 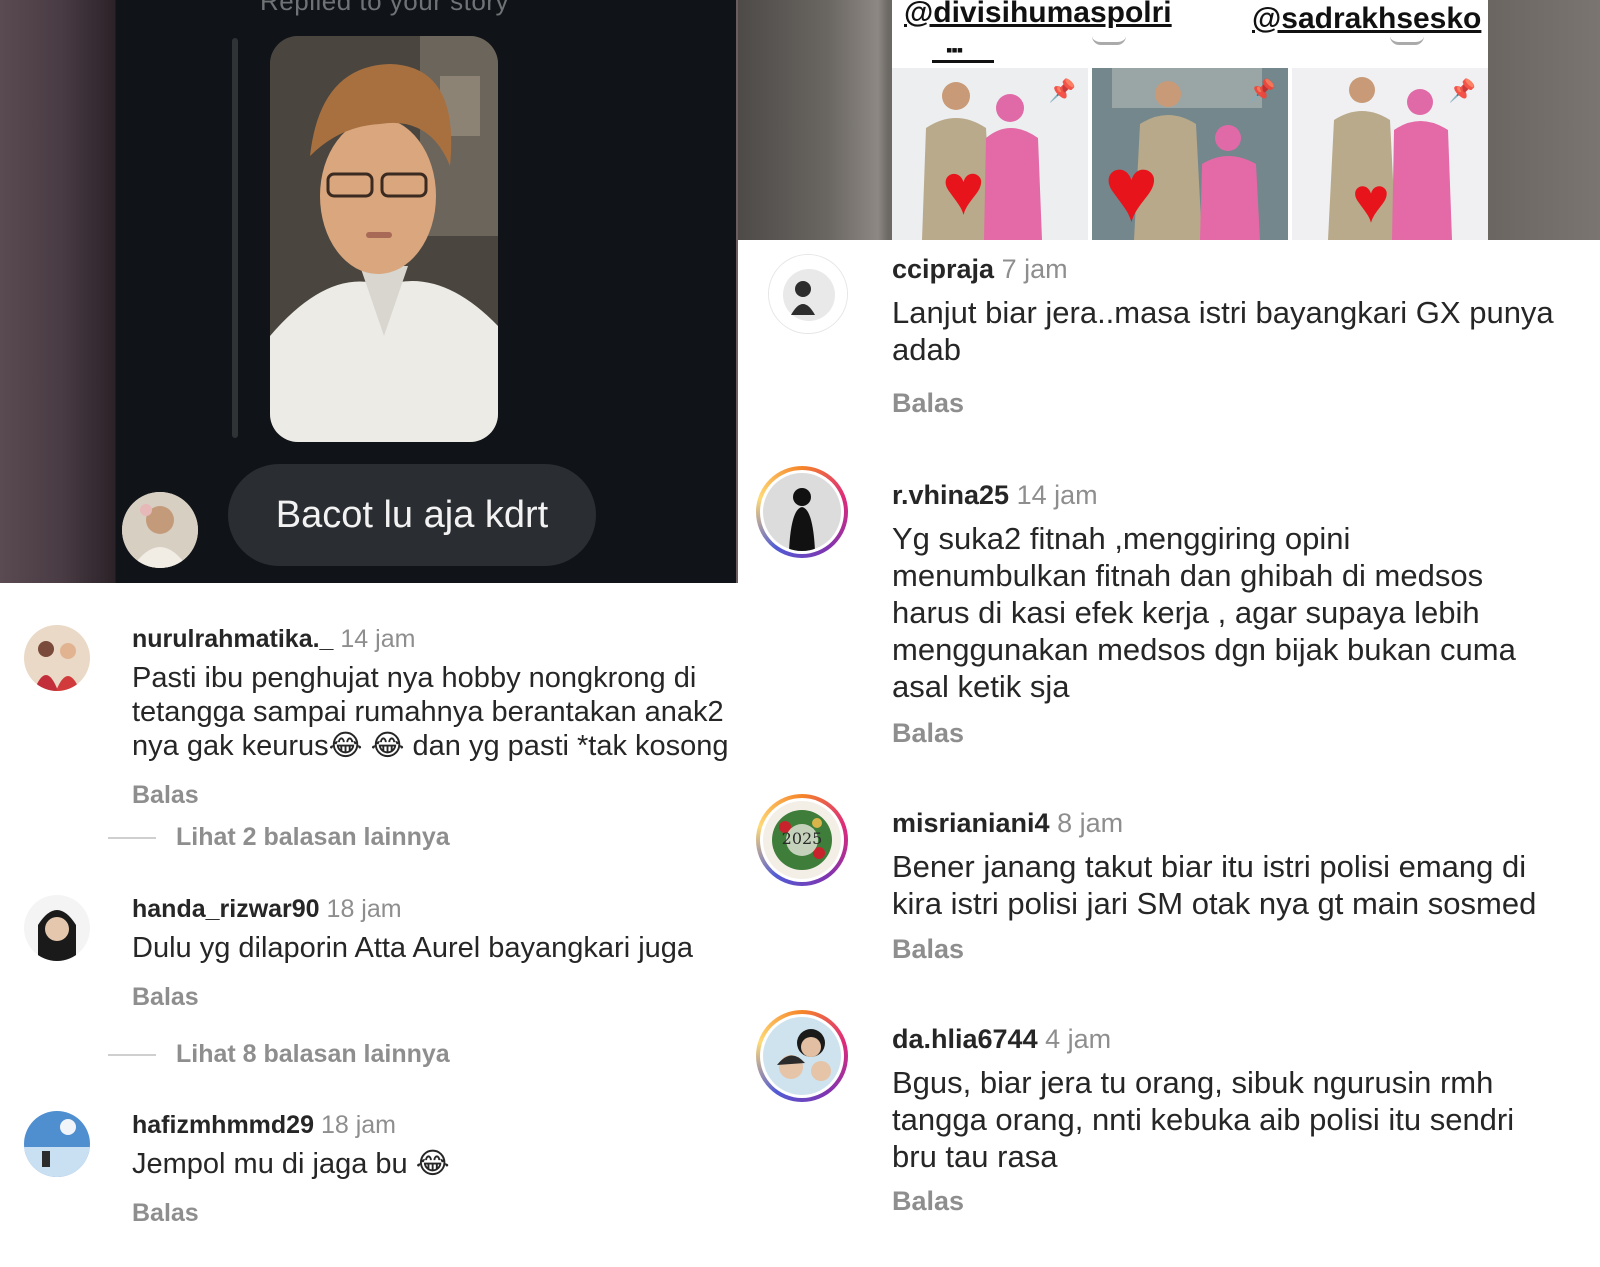 What do you see at coordinates (1109, 40) in the screenshot?
I see `reels-tab-icon` at bounding box center [1109, 40].